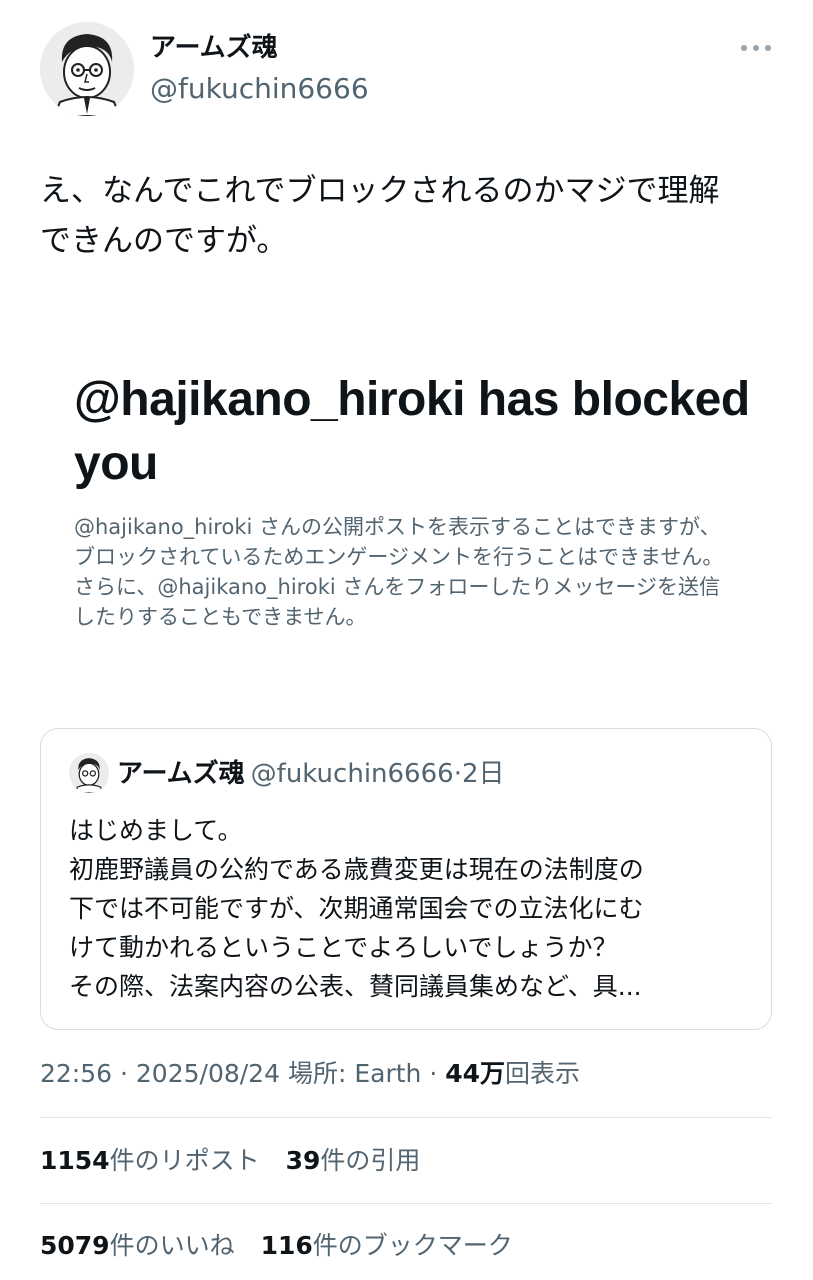 This screenshot has height=1280, width=813. Describe the element at coordinates (370, 1160) in the screenshot. I see `quotes-label: 件の引用` at that location.